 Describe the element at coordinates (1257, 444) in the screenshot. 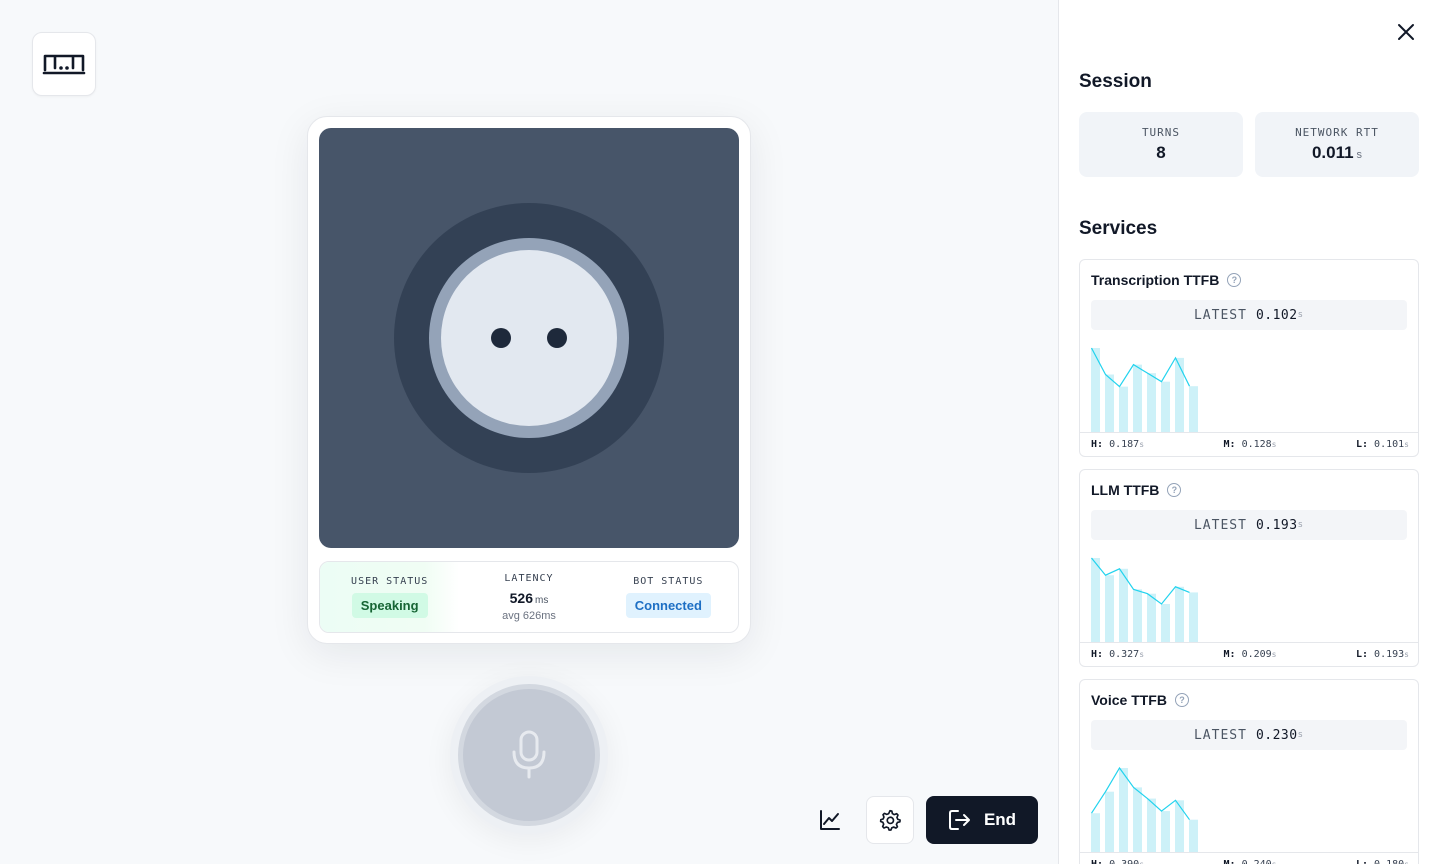

I see `mid-value: 0.128` at that location.